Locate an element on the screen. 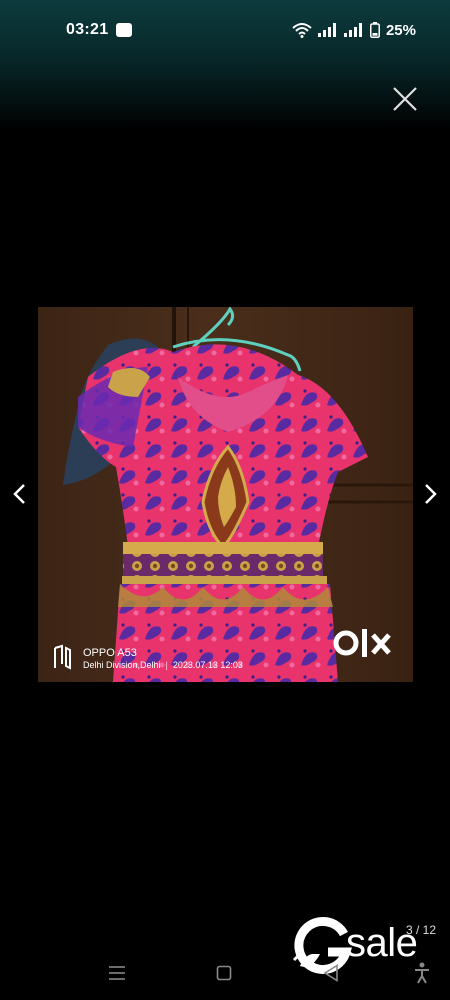 This screenshot has width=450, height=1000. notification-icon is located at coordinates (124, 30).